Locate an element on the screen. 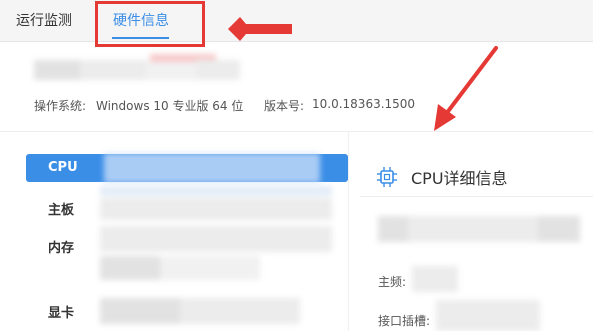  detail-title-divider is located at coordinates (476, 196).